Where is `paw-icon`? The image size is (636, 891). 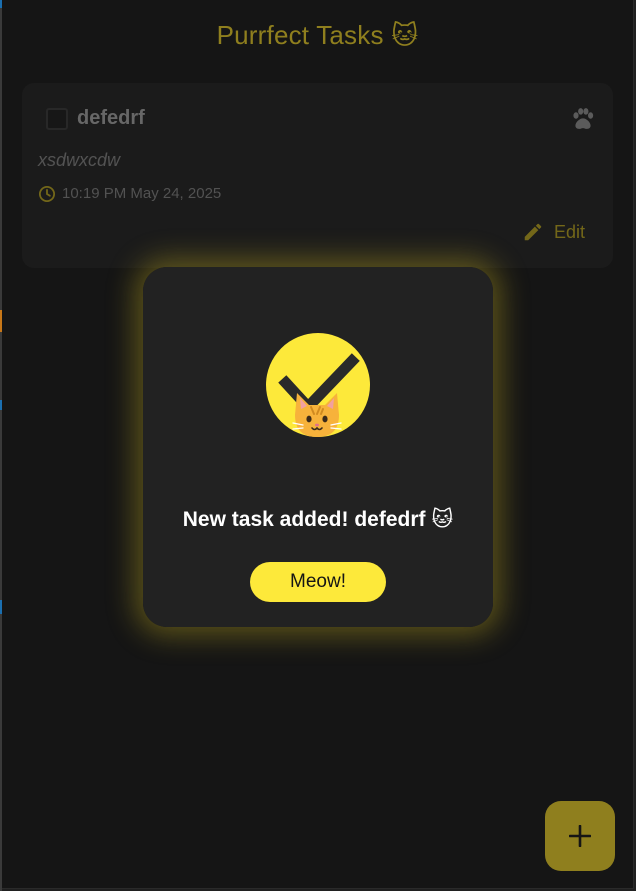 paw-icon is located at coordinates (583, 118).